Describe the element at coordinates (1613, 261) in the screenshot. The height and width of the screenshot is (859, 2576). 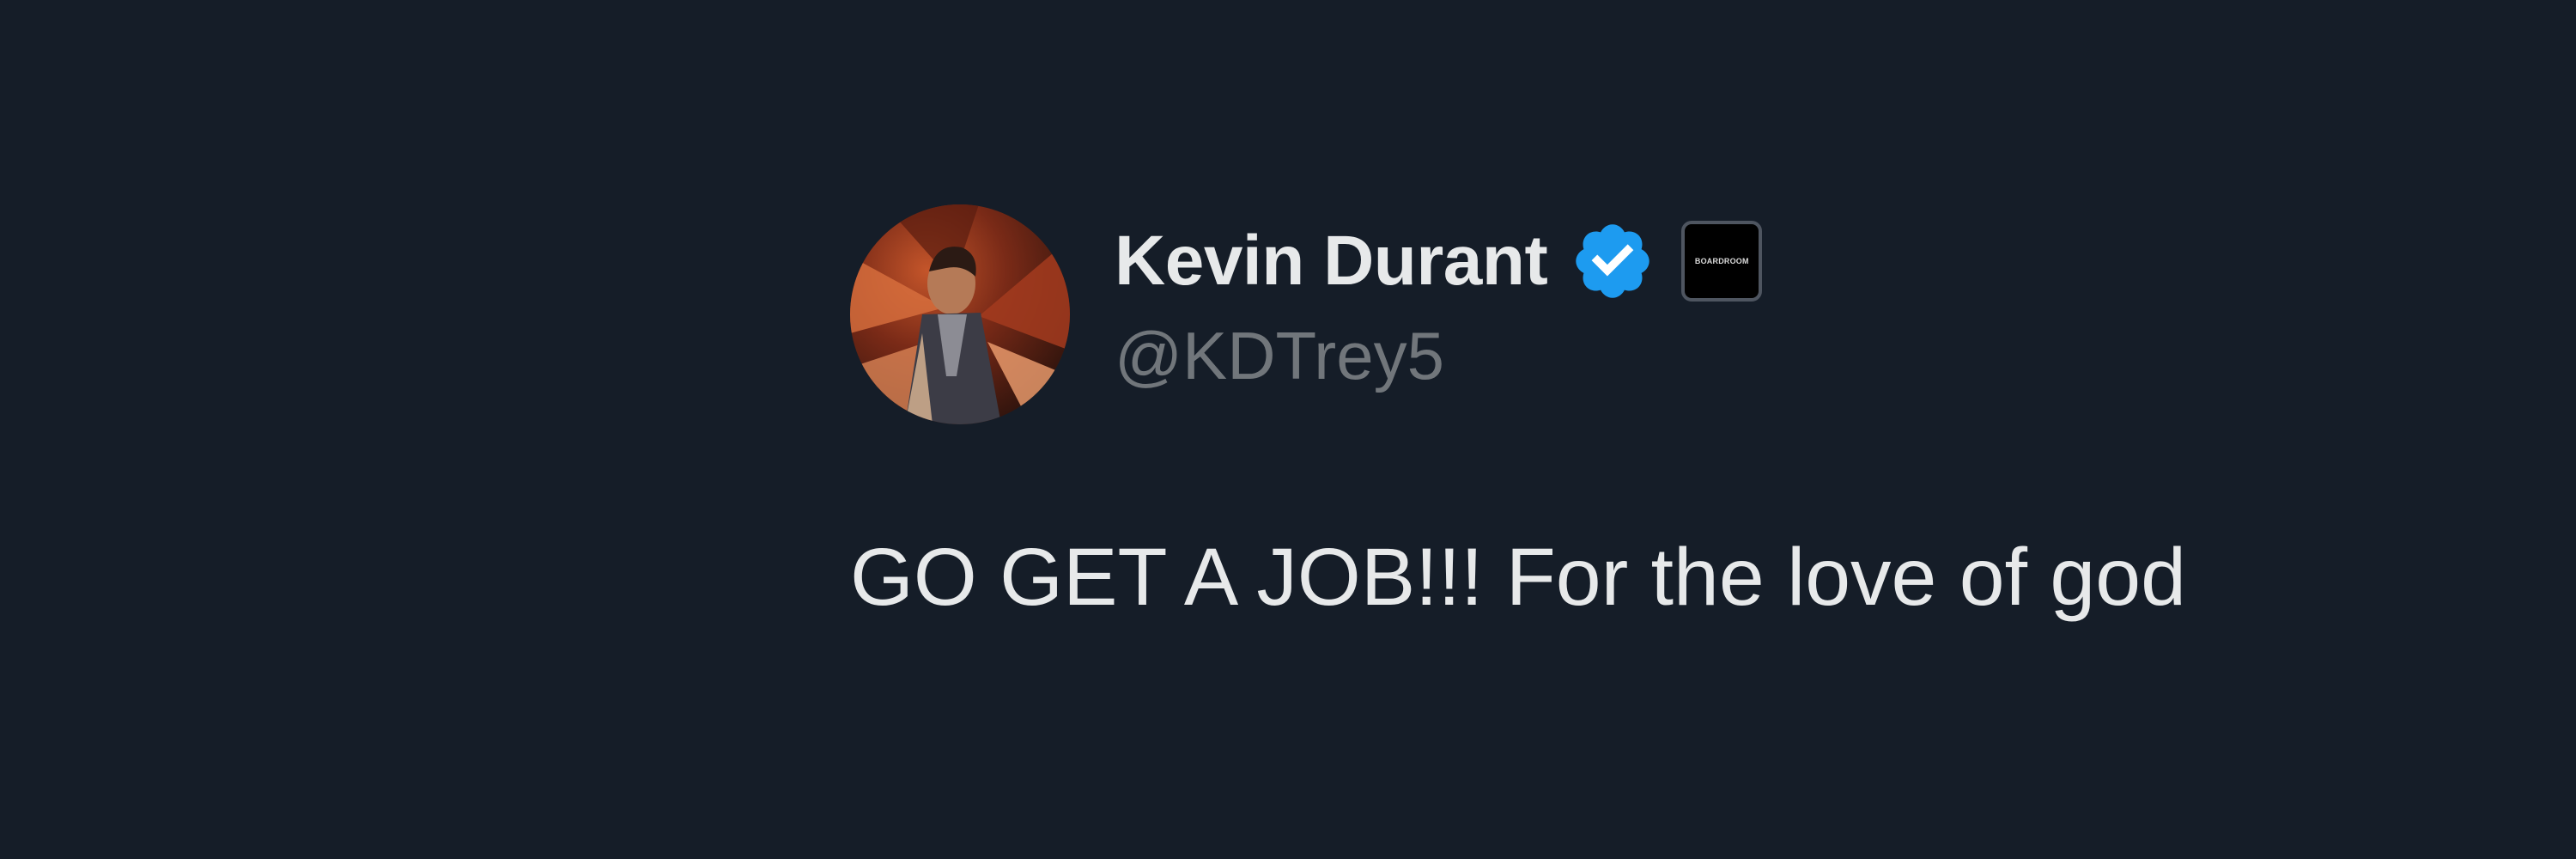
I see `verified-badge-icon` at that location.